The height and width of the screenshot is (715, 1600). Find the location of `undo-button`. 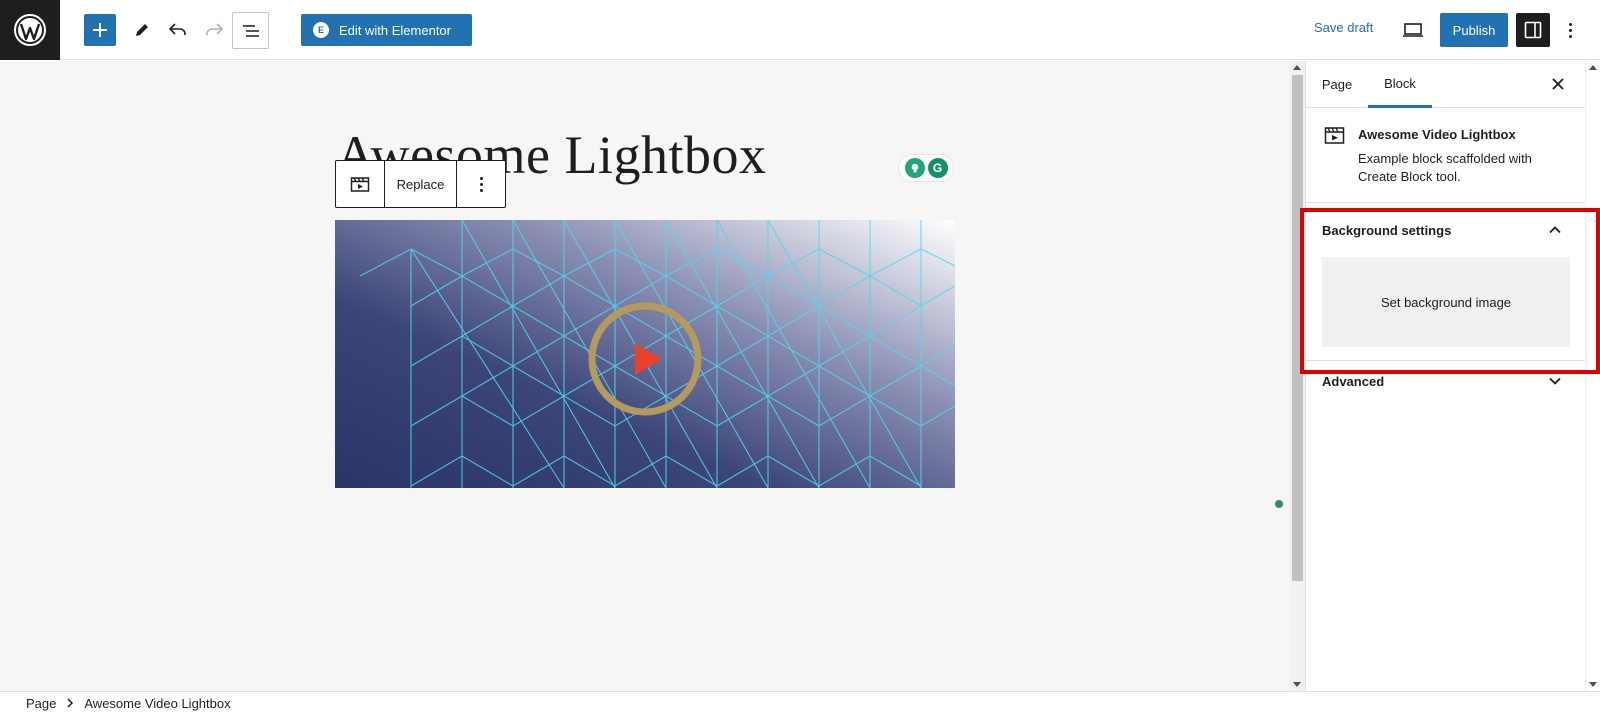

undo-button is located at coordinates (178, 30).